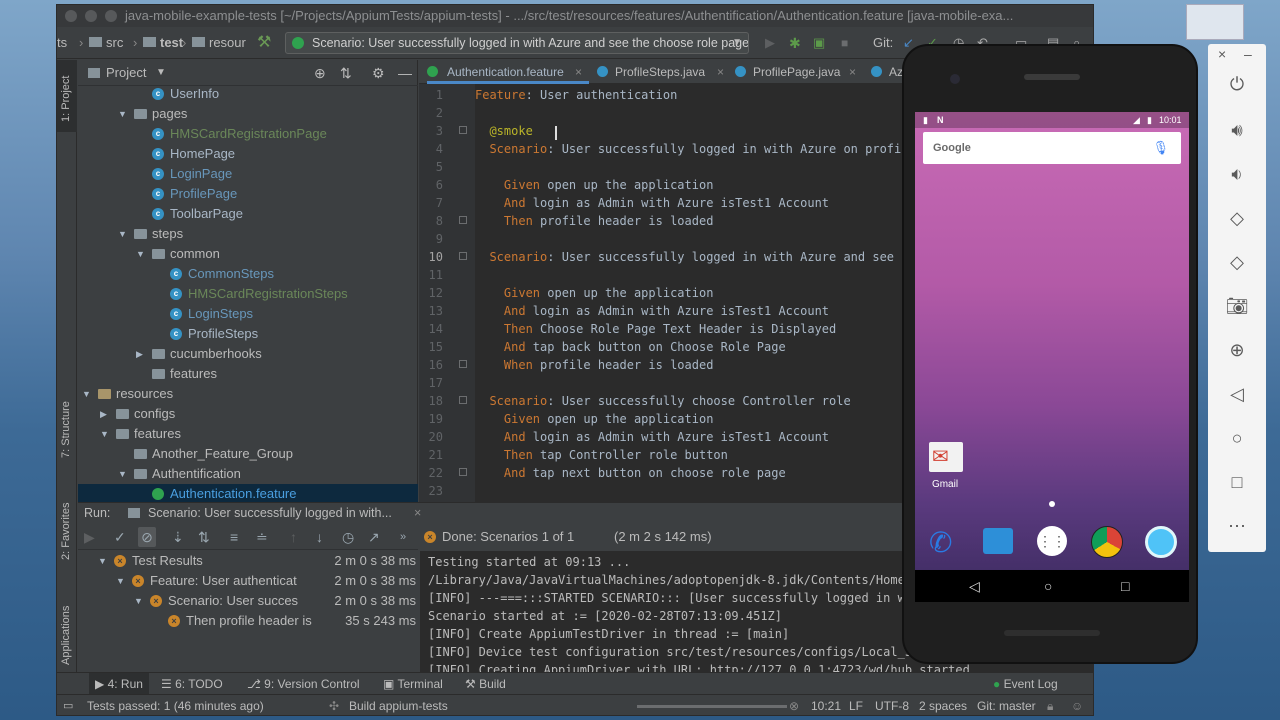 The height and width of the screenshot is (720, 1280). I want to click on tree-item: c CommonSteps, so click(248, 274).